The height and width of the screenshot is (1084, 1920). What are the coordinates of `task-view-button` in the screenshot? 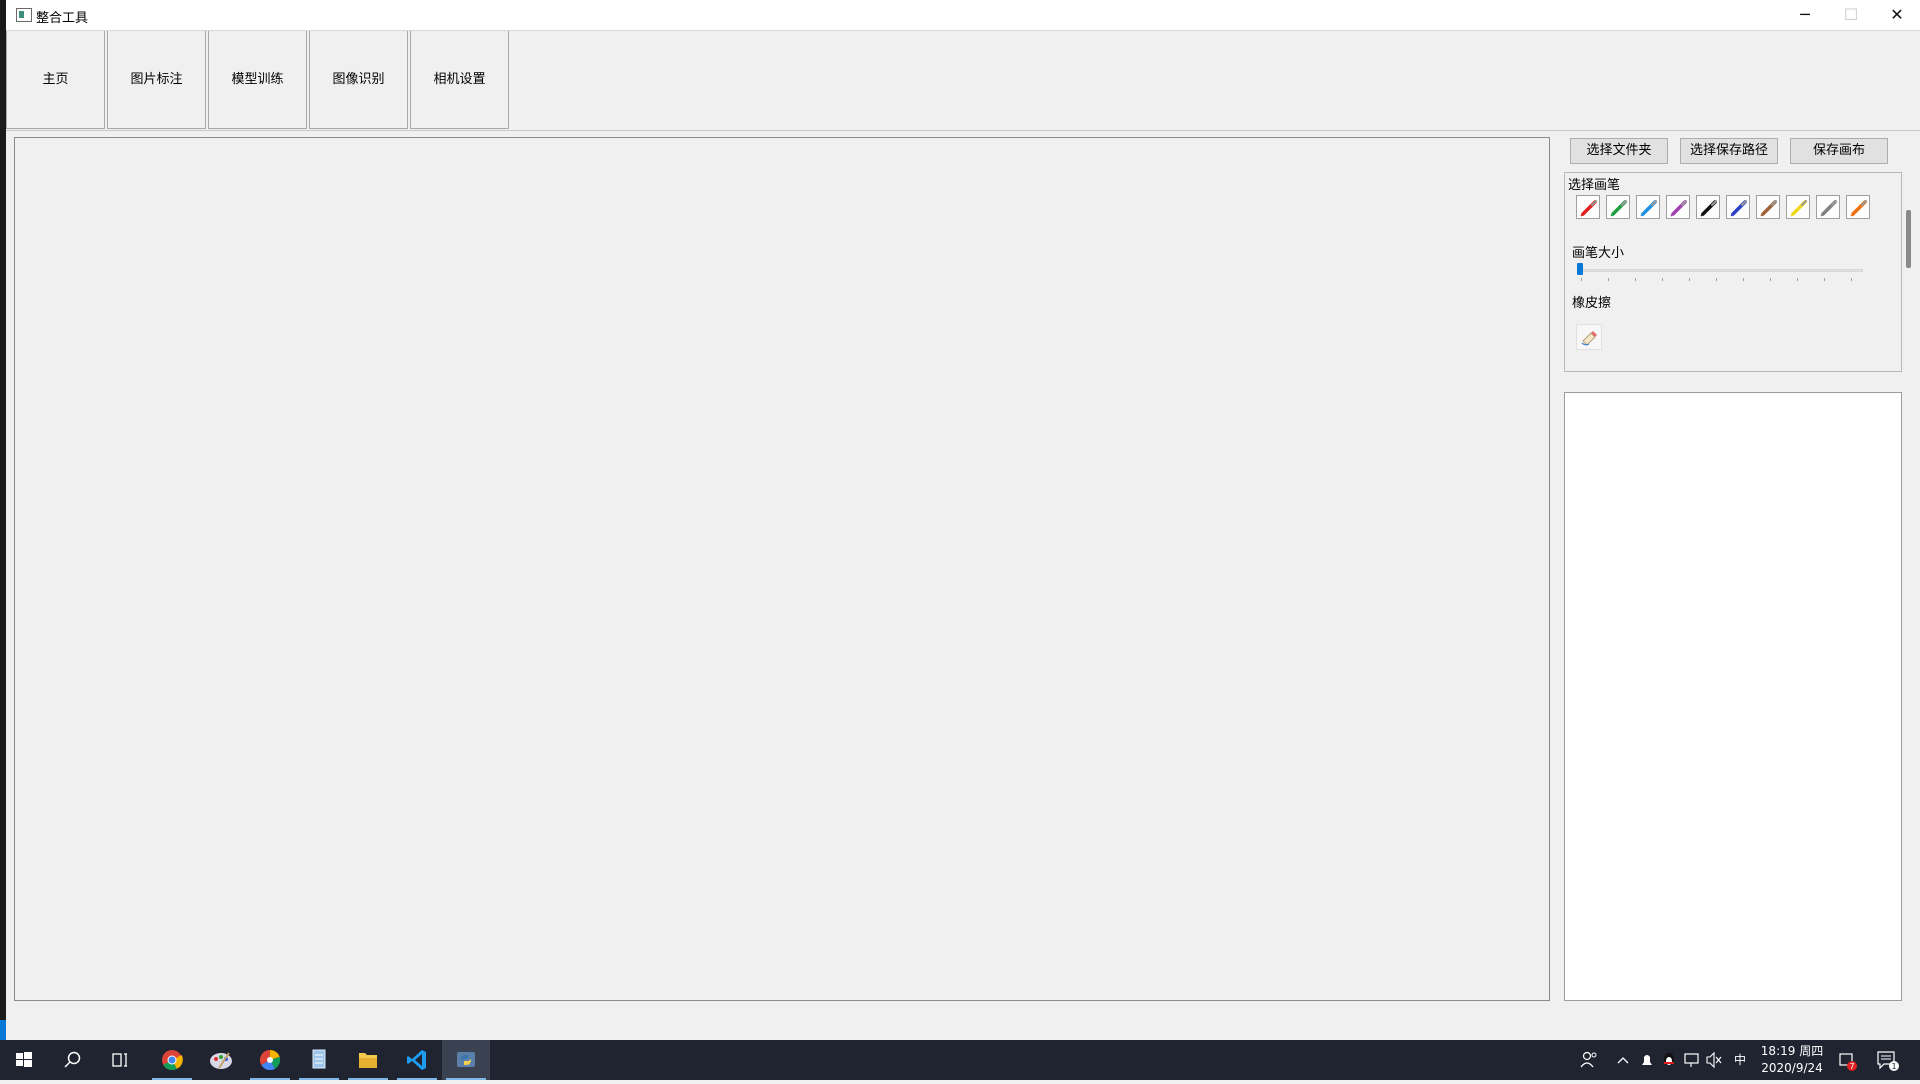 It's located at (120, 1060).